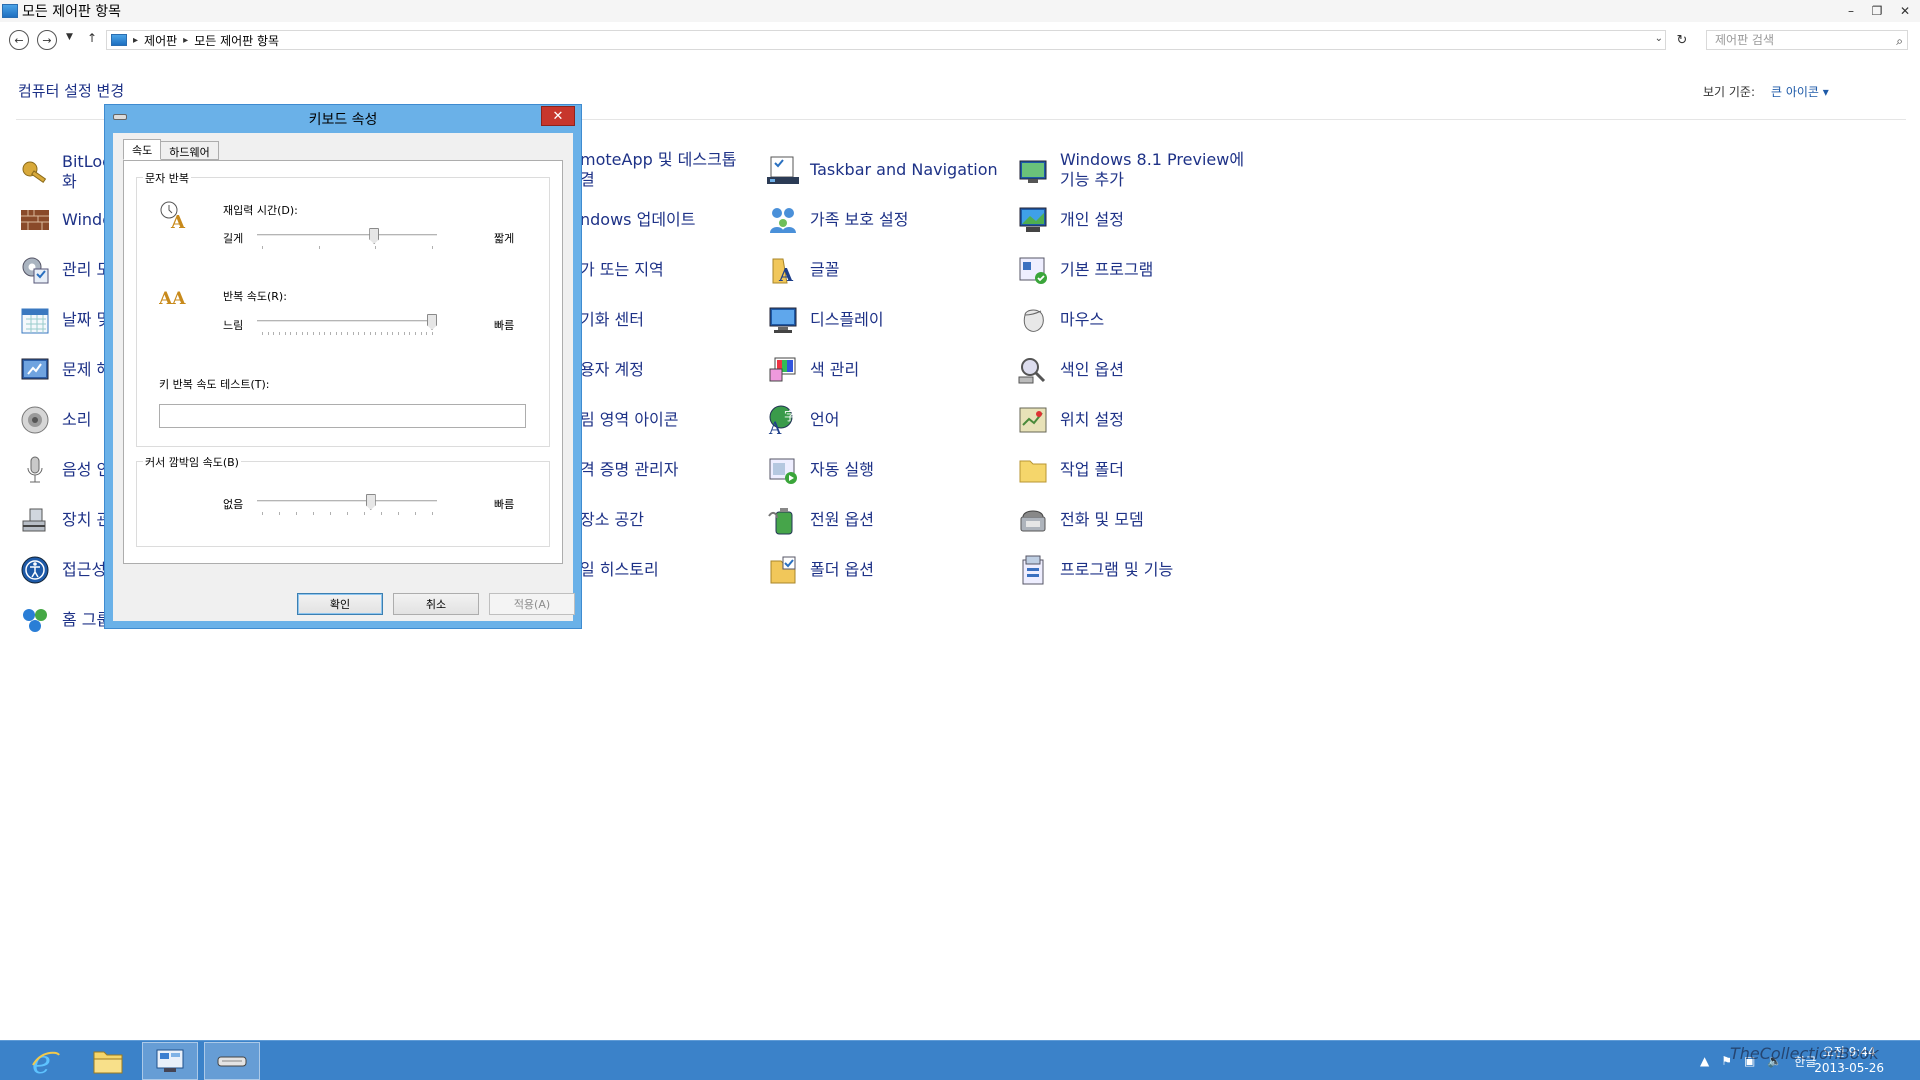 The width and height of the screenshot is (1920, 1080). Describe the element at coordinates (343, 118) in the screenshot. I see `dialog-titlebar: 키보드 속성 ✕` at that location.